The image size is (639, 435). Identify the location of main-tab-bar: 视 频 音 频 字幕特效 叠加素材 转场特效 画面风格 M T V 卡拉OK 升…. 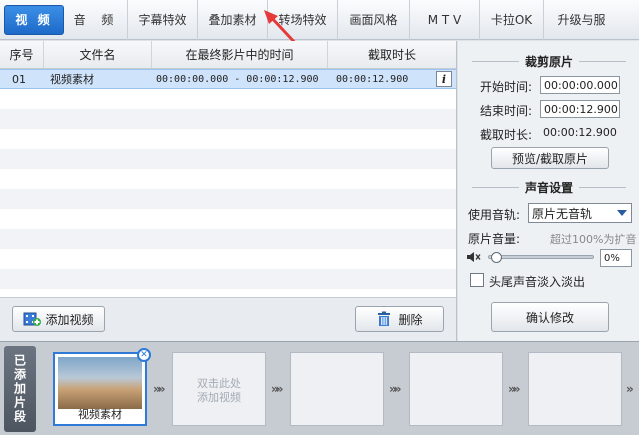
(319, 20).